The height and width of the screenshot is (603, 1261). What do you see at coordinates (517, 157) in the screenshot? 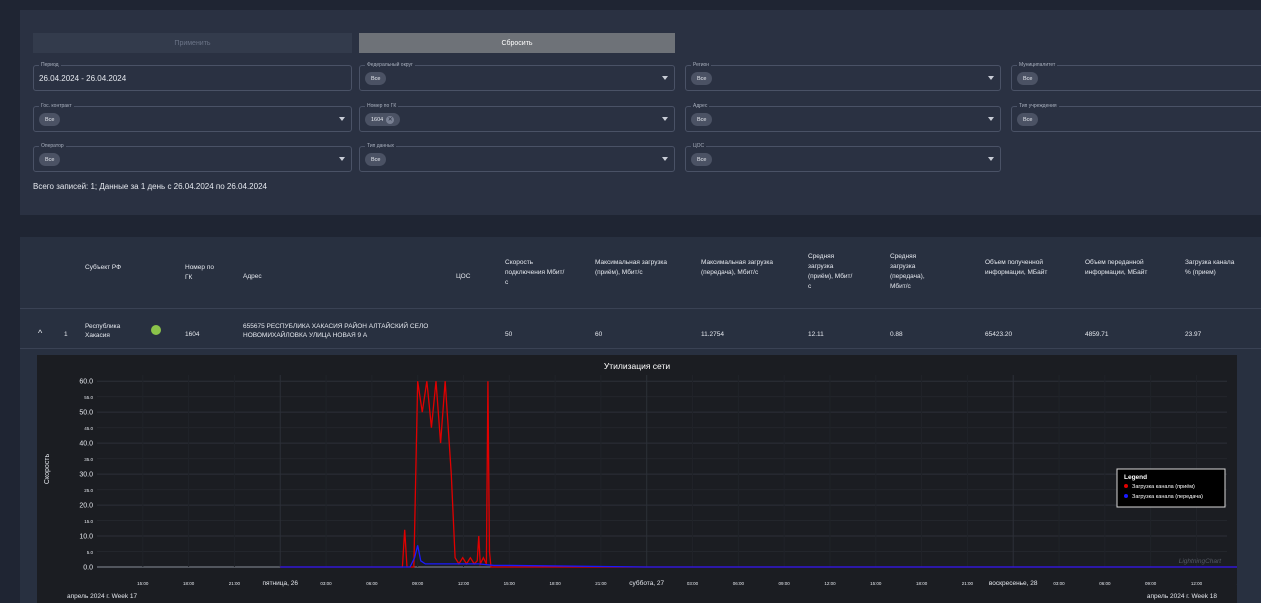
I see `data-type-select: Тип данных Все` at bounding box center [517, 157].